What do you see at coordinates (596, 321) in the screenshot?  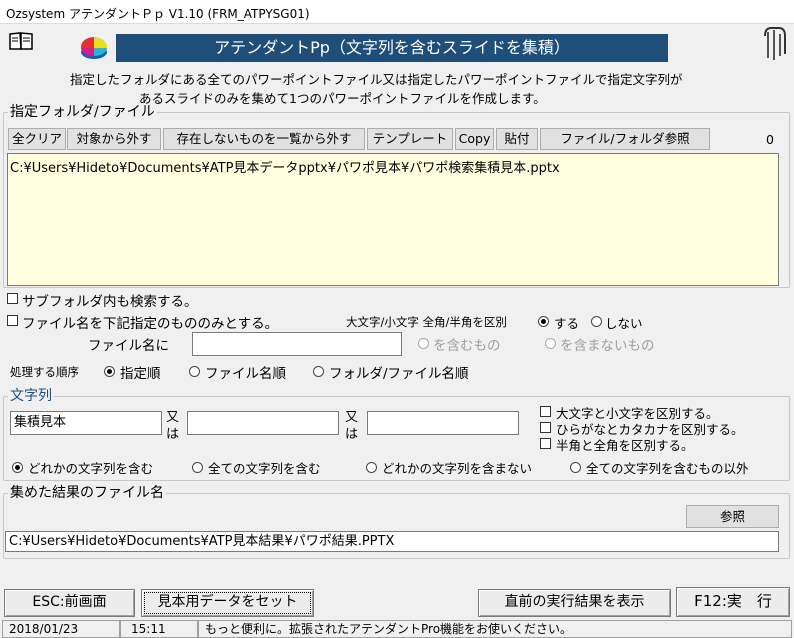 I see `case-no-radio` at bounding box center [596, 321].